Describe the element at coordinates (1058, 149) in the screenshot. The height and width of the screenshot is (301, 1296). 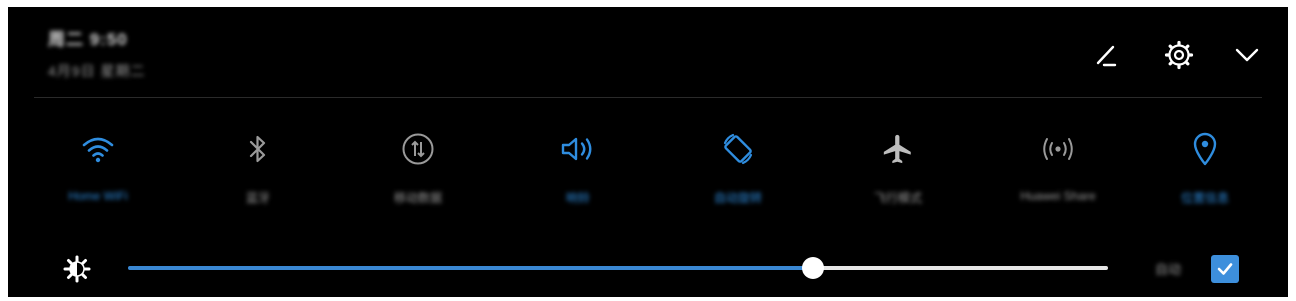
I see `wireless-share-icon` at that location.